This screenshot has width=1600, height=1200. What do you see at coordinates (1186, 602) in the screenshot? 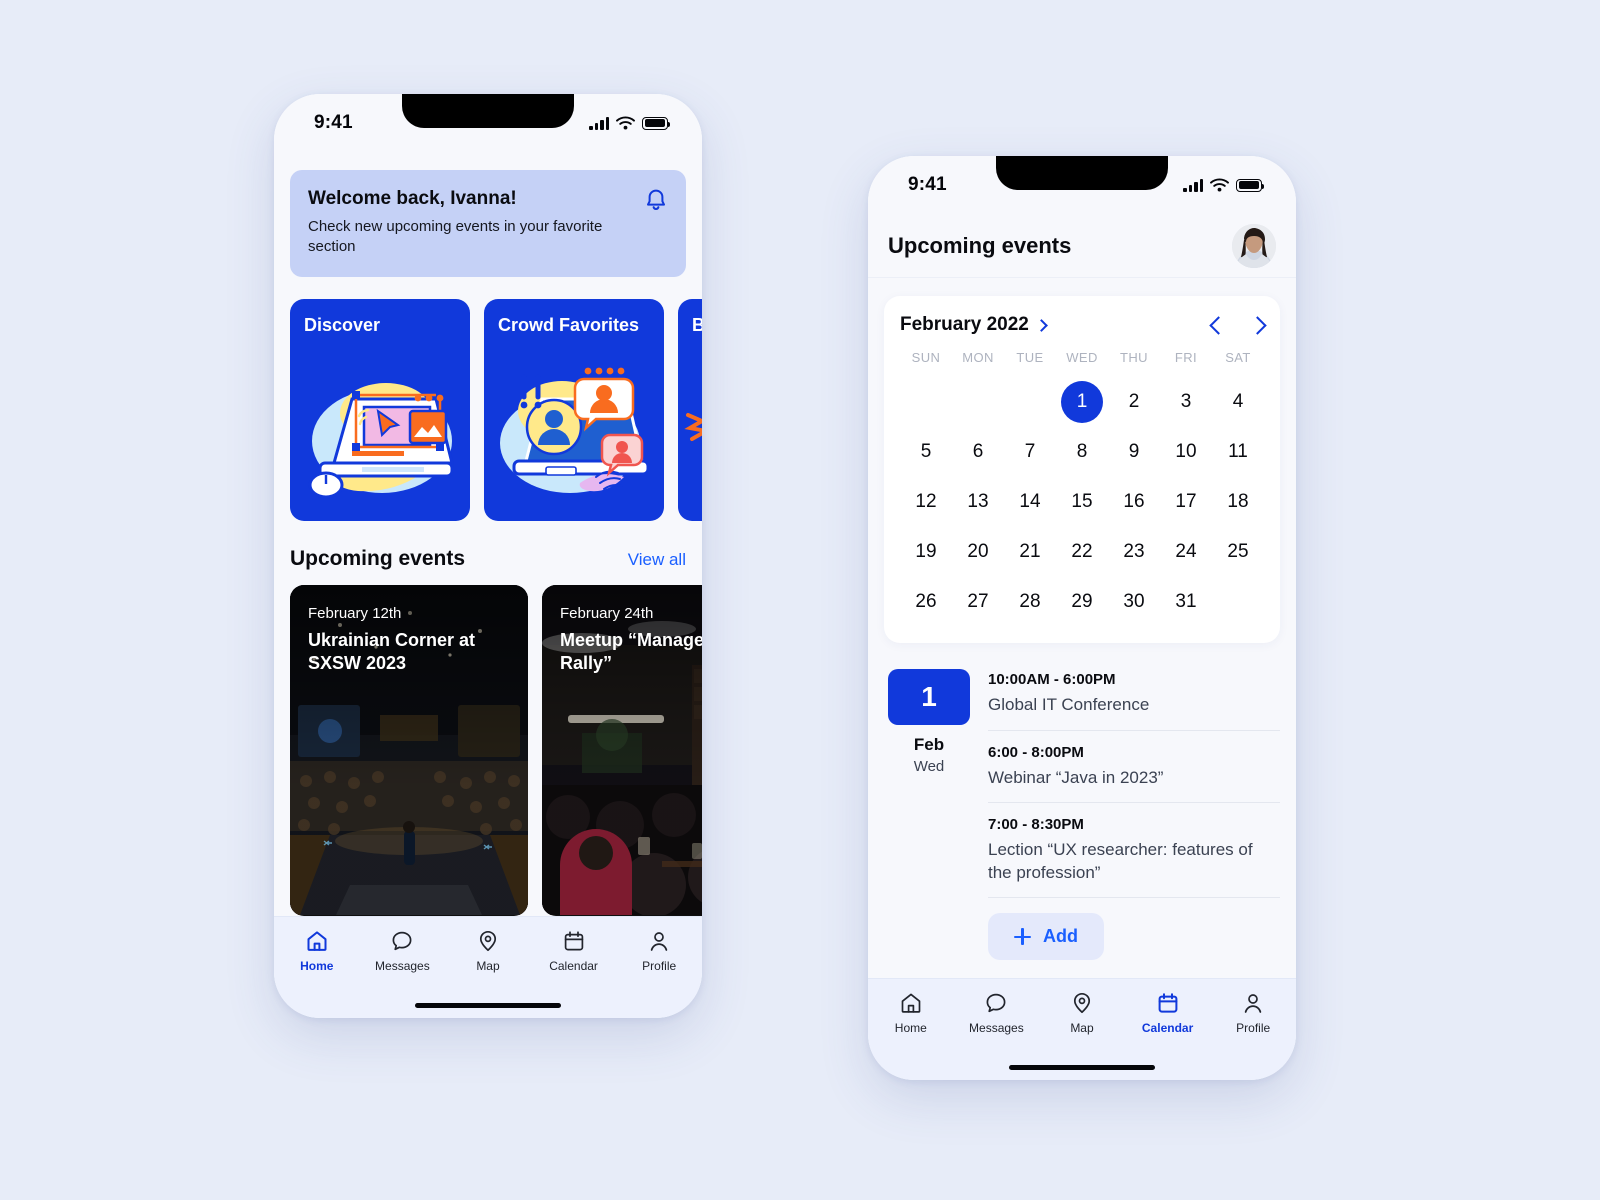
I see `day-cell: 31` at bounding box center [1186, 602].